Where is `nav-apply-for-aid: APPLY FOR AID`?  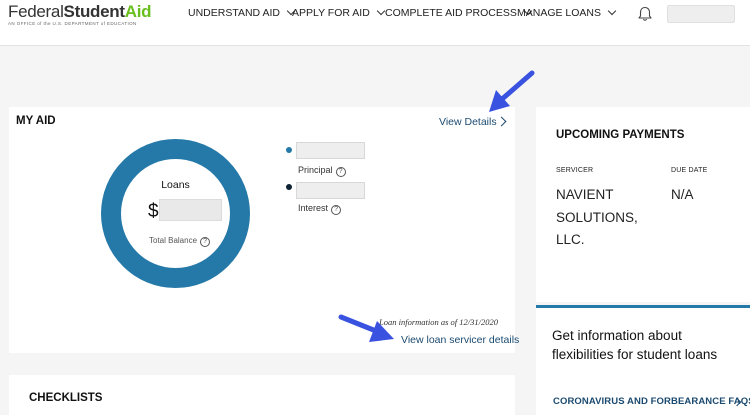
nav-apply-for-aid: APPLY FOR AID is located at coordinates (339, 13).